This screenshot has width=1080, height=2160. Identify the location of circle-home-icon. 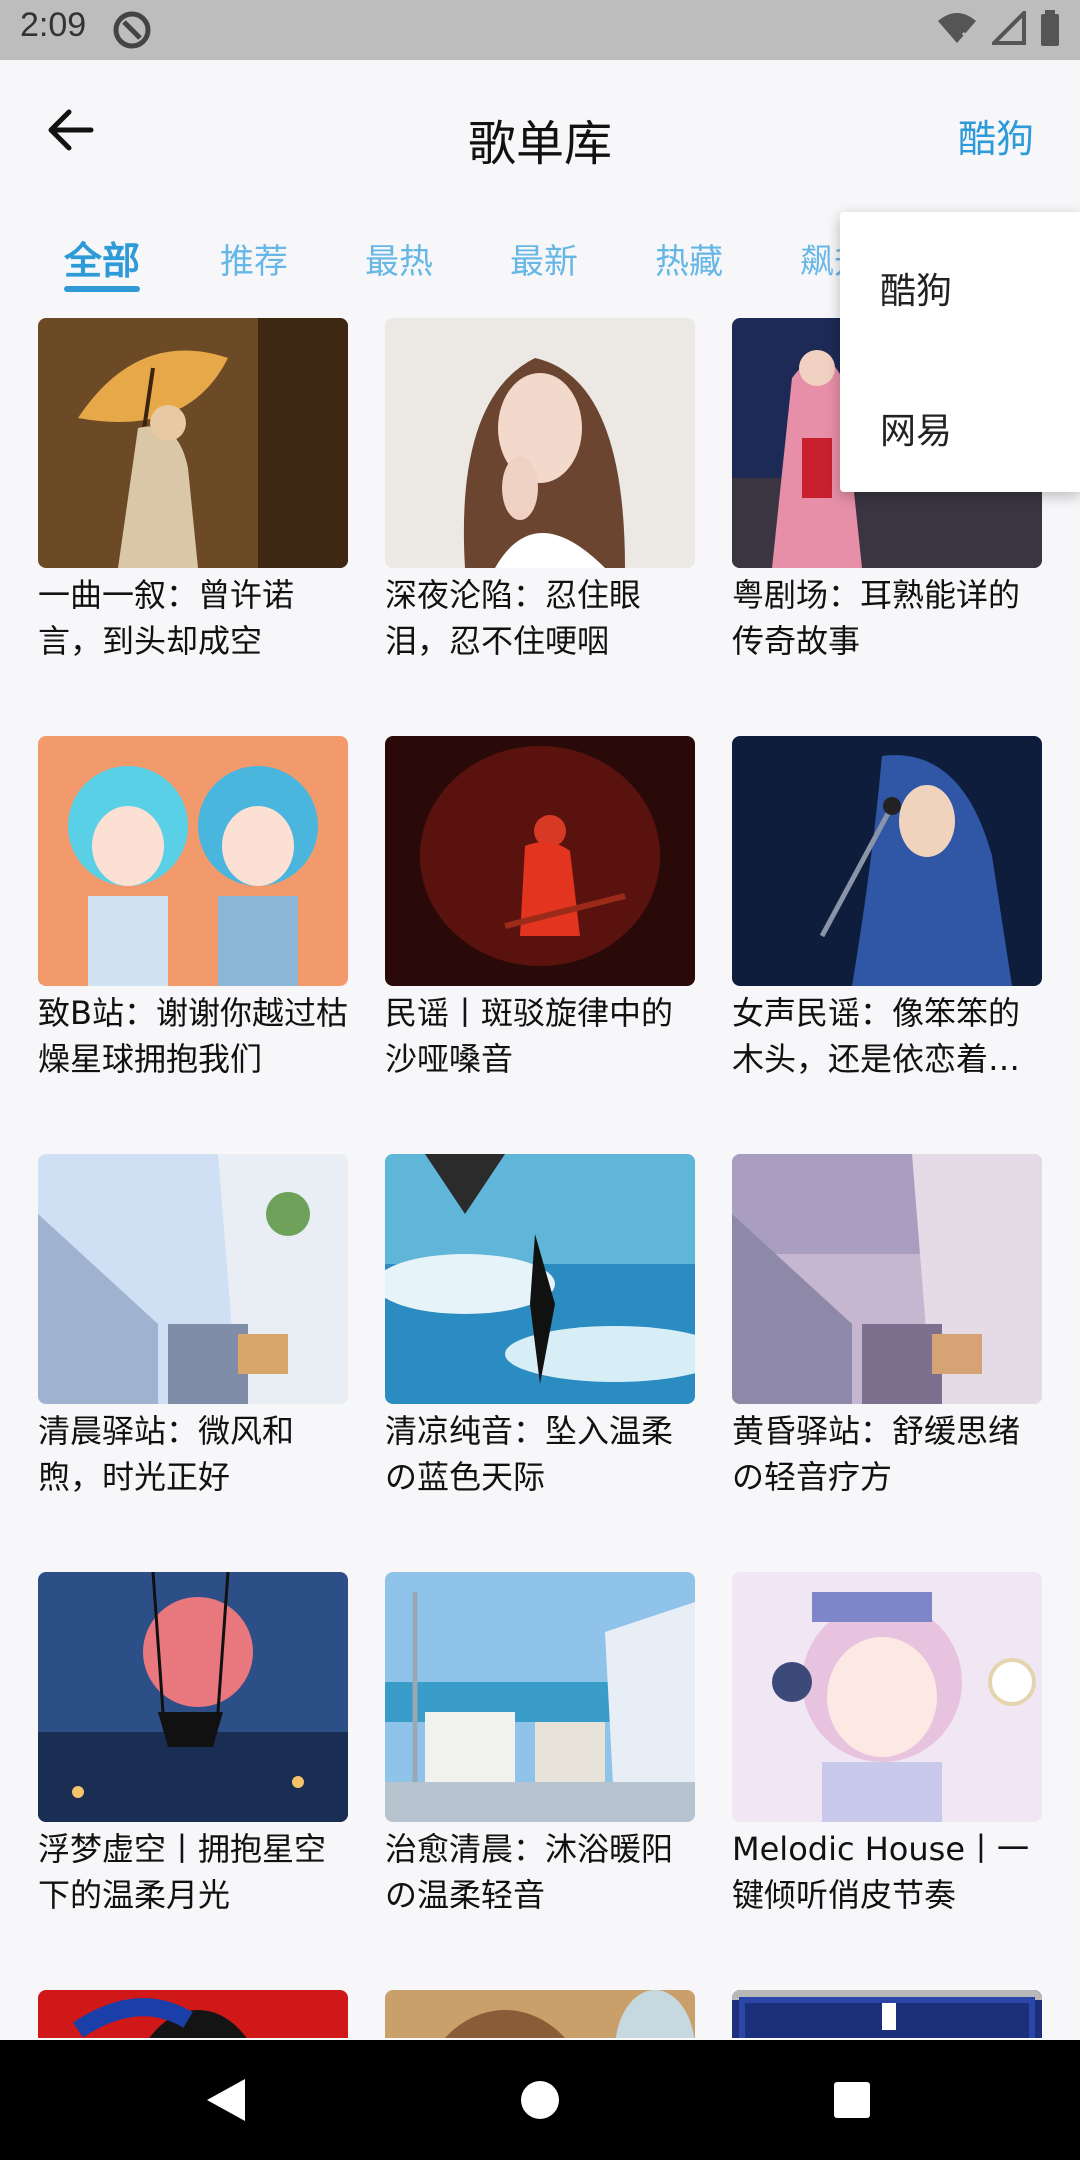
(540, 2100).